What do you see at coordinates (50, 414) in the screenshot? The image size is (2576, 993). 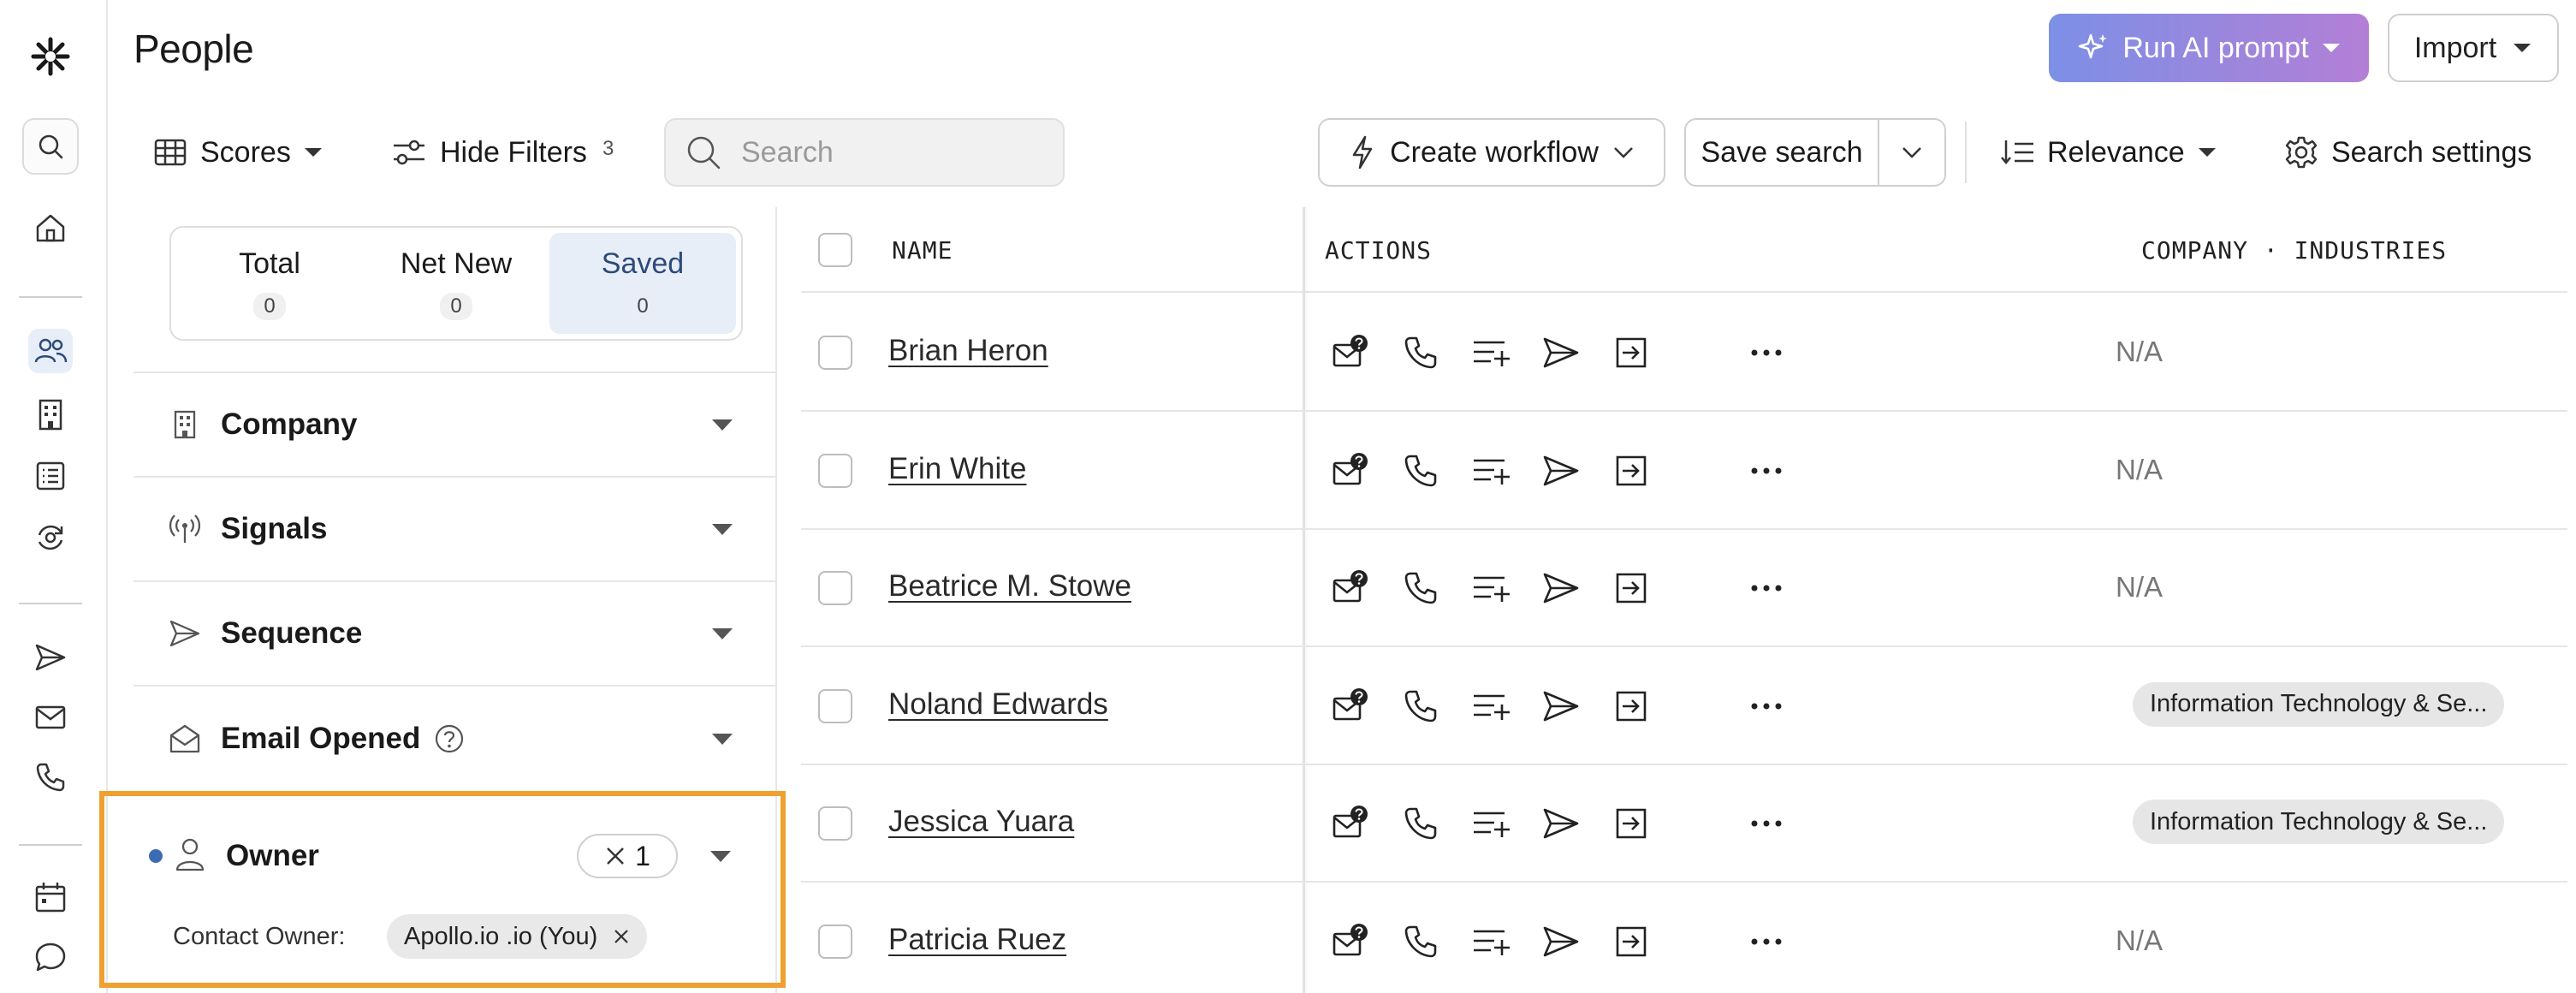 I see `building-icon` at bounding box center [50, 414].